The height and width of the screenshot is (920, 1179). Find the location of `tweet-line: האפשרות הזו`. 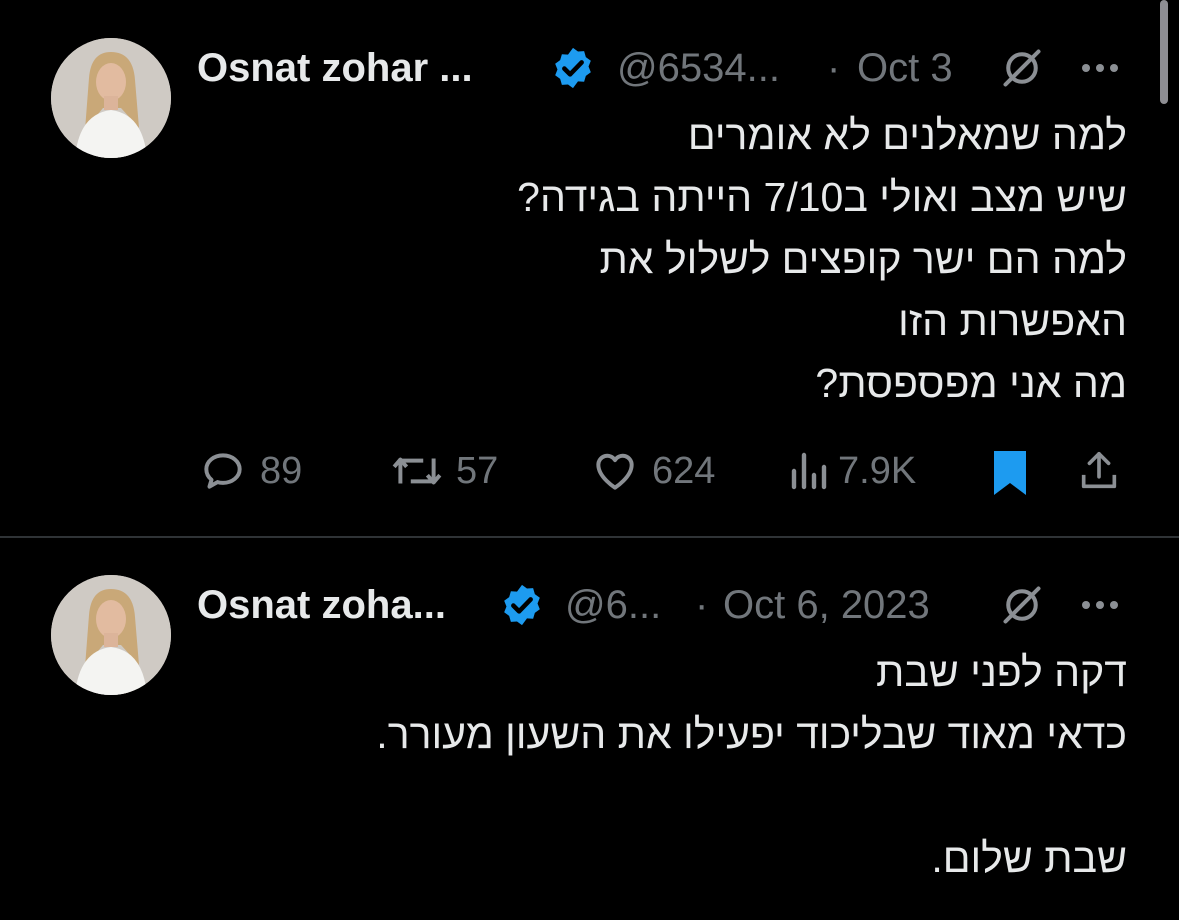

tweet-line: האפשרות הזו is located at coordinates (1012, 321).